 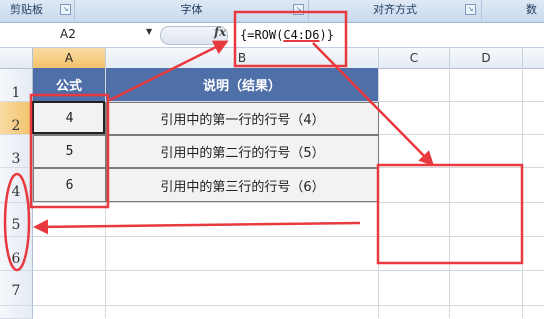 I want to click on arrow-to-row-numbers, so click(x=197, y=227).